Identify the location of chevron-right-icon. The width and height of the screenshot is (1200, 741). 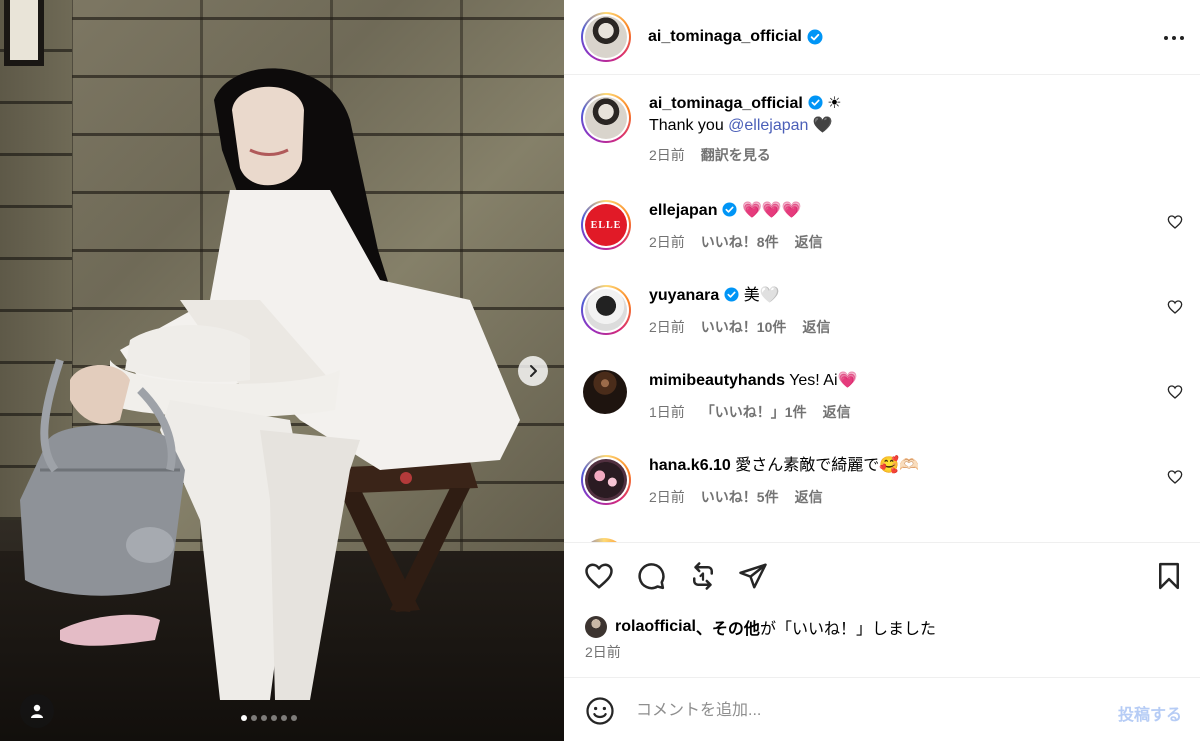
(533, 371).